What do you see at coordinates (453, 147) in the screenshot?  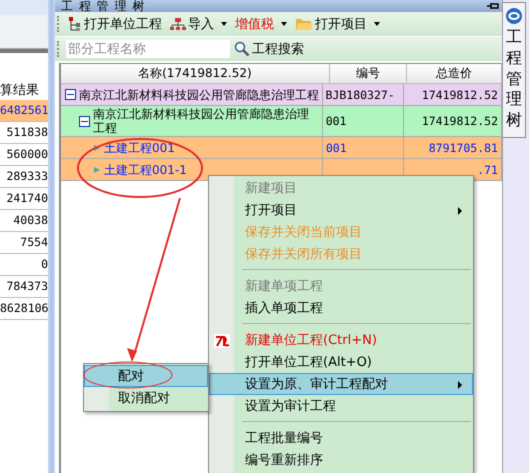 I see `table-cell: 8791705.81` at bounding box center [453, 147].